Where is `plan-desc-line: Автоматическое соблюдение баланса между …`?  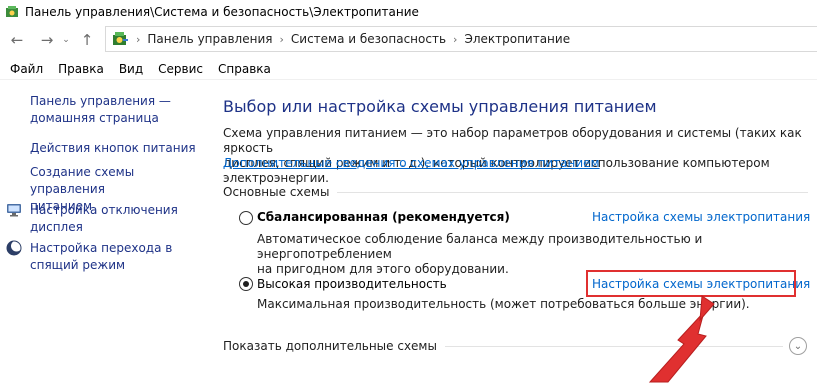 plan-desc-line: Автоматическое соблюдение баланса между … is located at coordinates (480, 246).